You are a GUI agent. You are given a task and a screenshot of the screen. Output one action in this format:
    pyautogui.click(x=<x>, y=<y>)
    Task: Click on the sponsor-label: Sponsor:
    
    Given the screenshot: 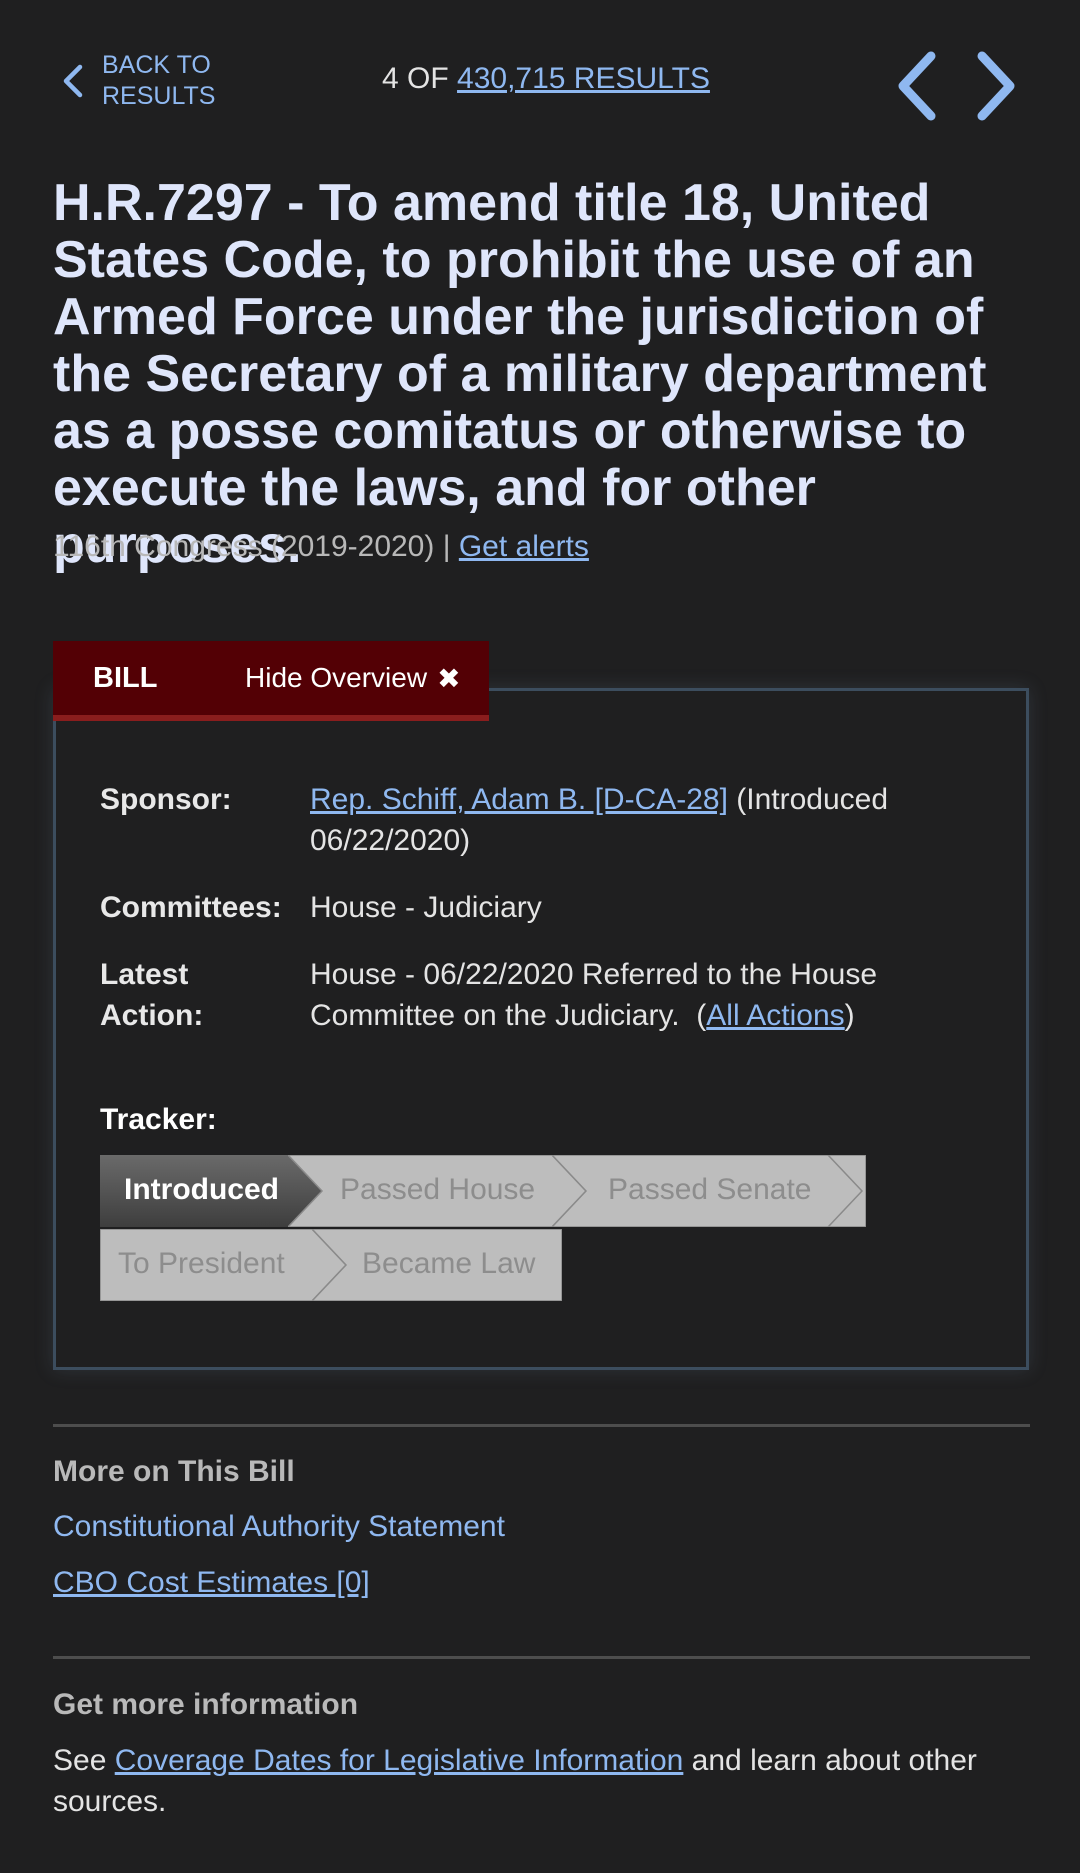 What is the action you would take?
    pyautogui.click(x=166, y=799)
    